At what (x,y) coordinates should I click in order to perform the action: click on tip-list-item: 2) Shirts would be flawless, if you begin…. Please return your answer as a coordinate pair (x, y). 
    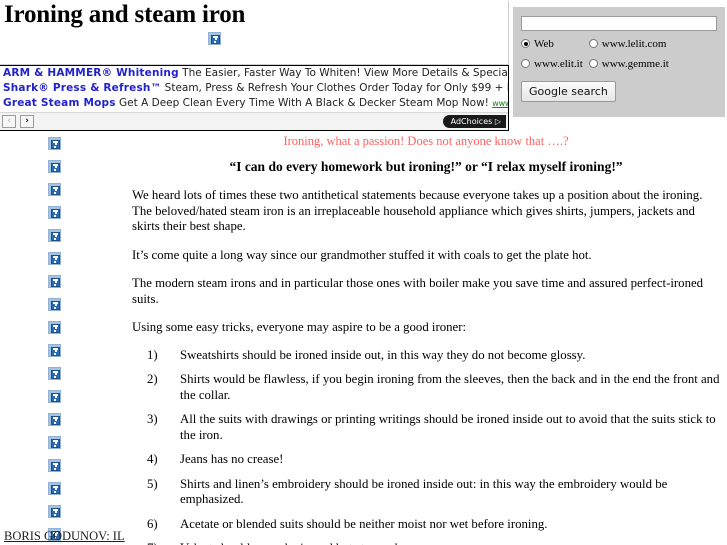
    Looking at the image, I should click on (423, 387).